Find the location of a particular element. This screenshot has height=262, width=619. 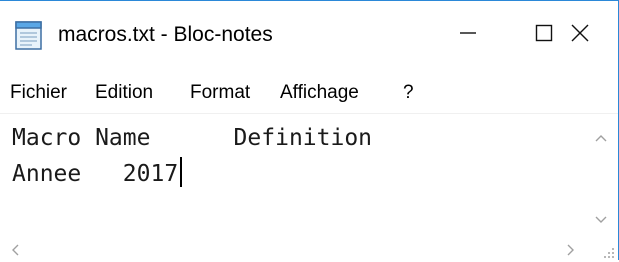

text-caret is located at coordinates (181, 172).